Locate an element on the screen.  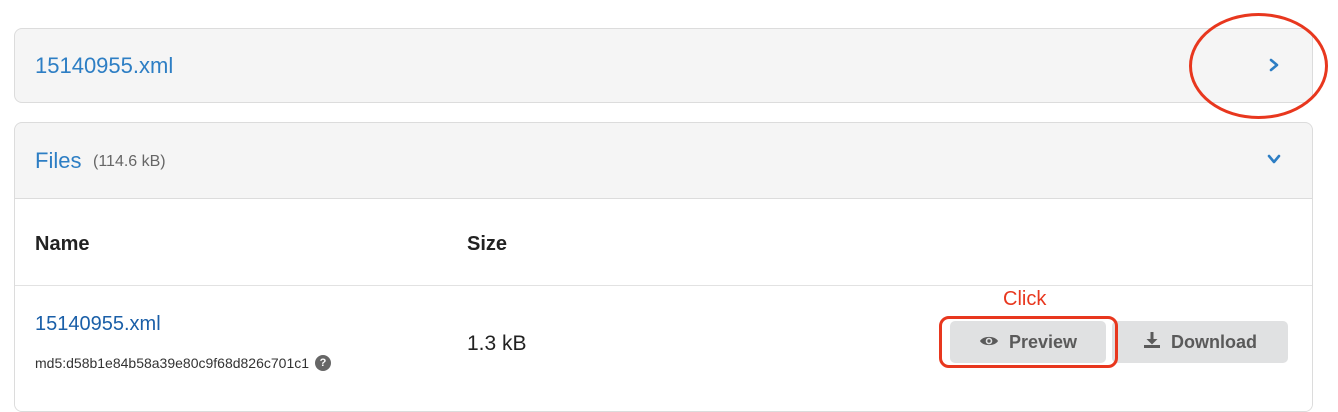
download-icon is located at coordinates (1152, 342).